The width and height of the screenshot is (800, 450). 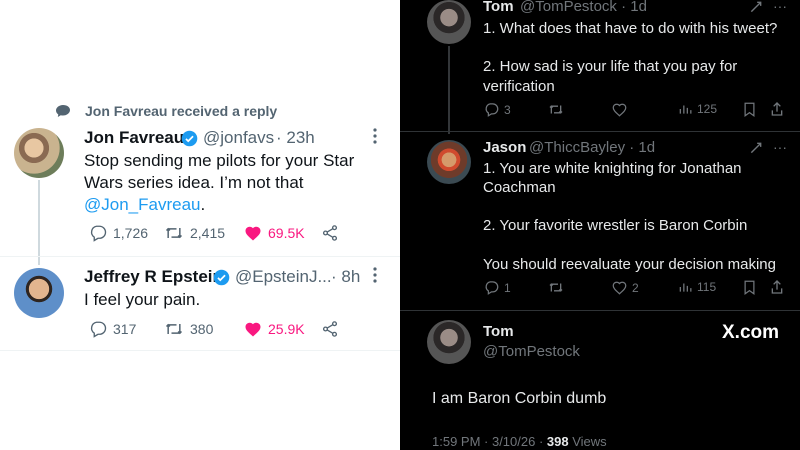 I want to click on author-handle: @jonfavs, so click(x=238, y=138).